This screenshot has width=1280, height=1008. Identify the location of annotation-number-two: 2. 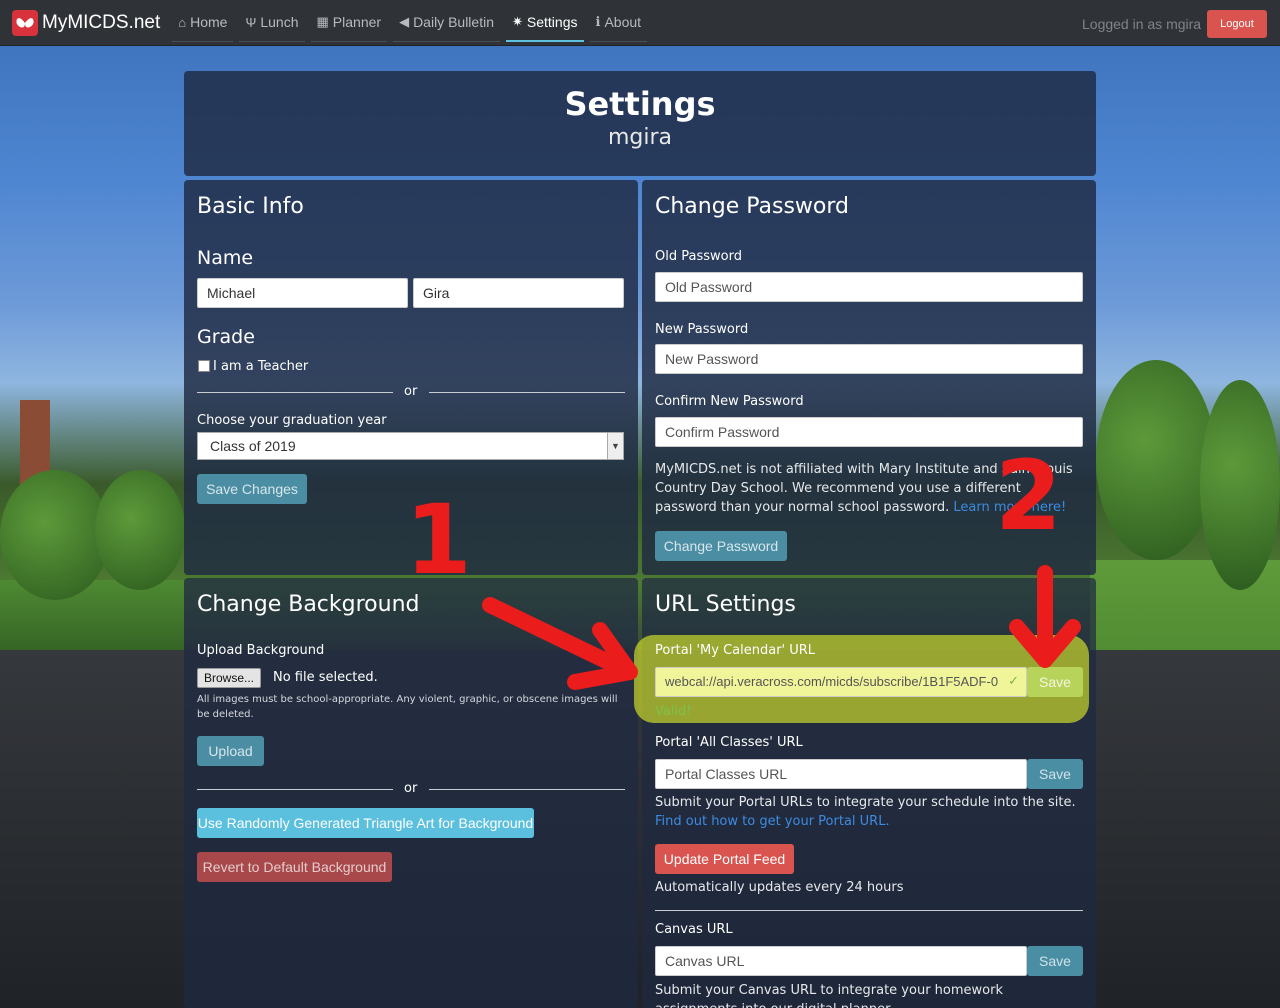
(1028, 496).